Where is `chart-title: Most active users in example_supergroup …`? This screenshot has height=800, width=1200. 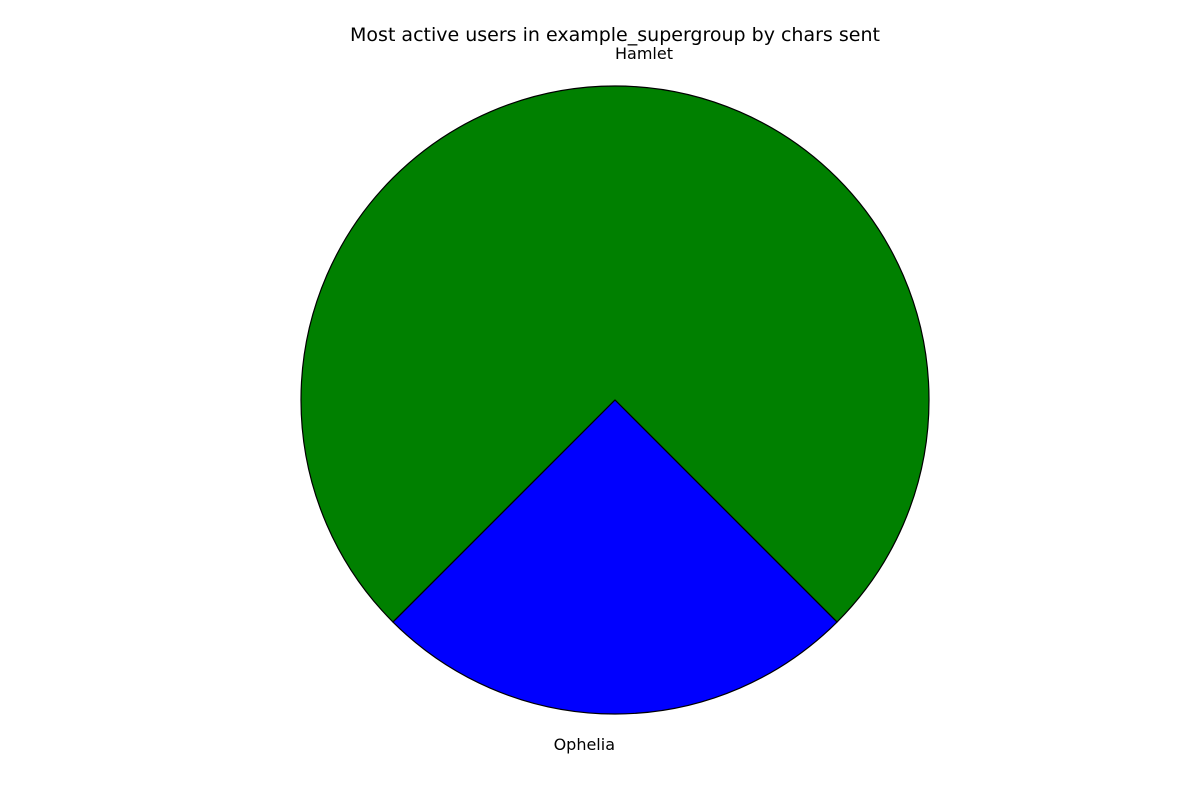
chart-title: Most active users in example_supergroup … is located at coordinates (615, 35).